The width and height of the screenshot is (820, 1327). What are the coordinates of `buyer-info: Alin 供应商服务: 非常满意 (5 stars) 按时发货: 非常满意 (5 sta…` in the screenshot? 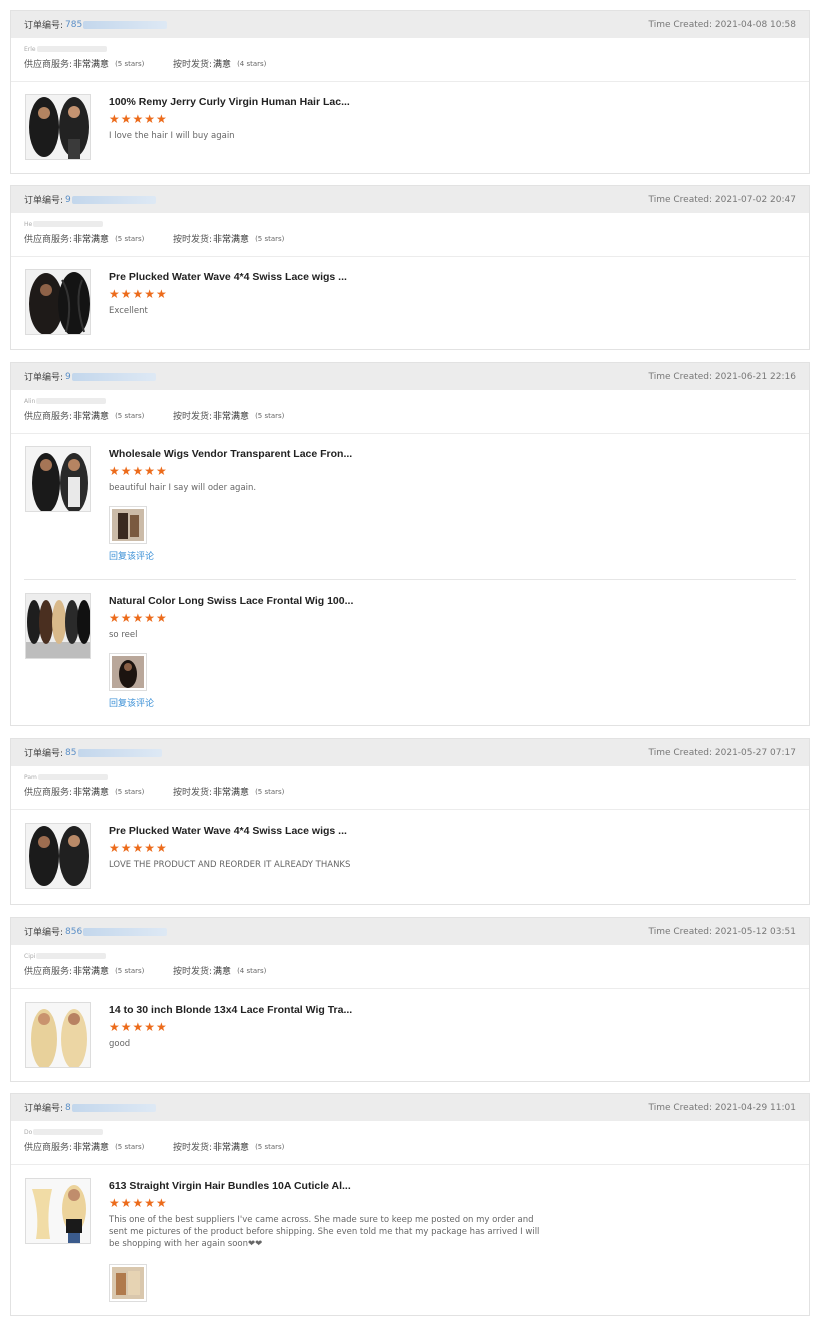 It's located at (410, 412).